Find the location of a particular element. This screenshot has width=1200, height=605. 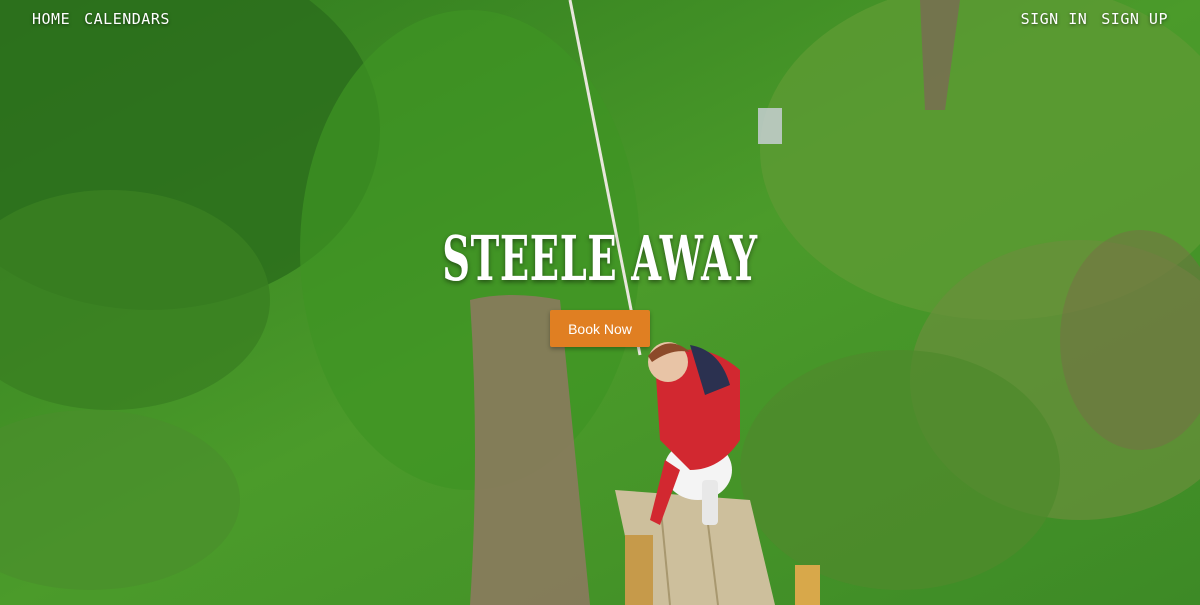

primary-nav: HOME CALENDARS is located at coordinates (101, 19).